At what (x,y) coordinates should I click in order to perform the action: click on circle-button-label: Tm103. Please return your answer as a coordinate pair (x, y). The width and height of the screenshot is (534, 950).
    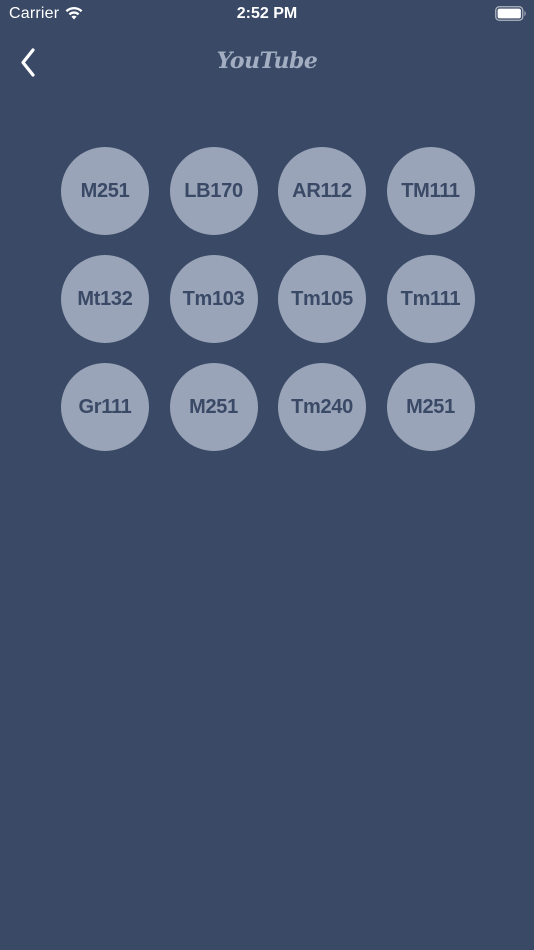
    Looking at the image, I should click on (213, 298).